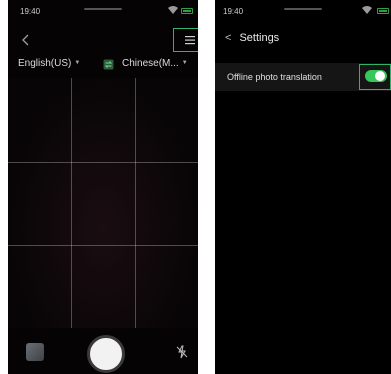 The image size is (391, 374). Describe the element at coordinates (259, 38) in the screenshot. I see `page-title: Settings` at that location.